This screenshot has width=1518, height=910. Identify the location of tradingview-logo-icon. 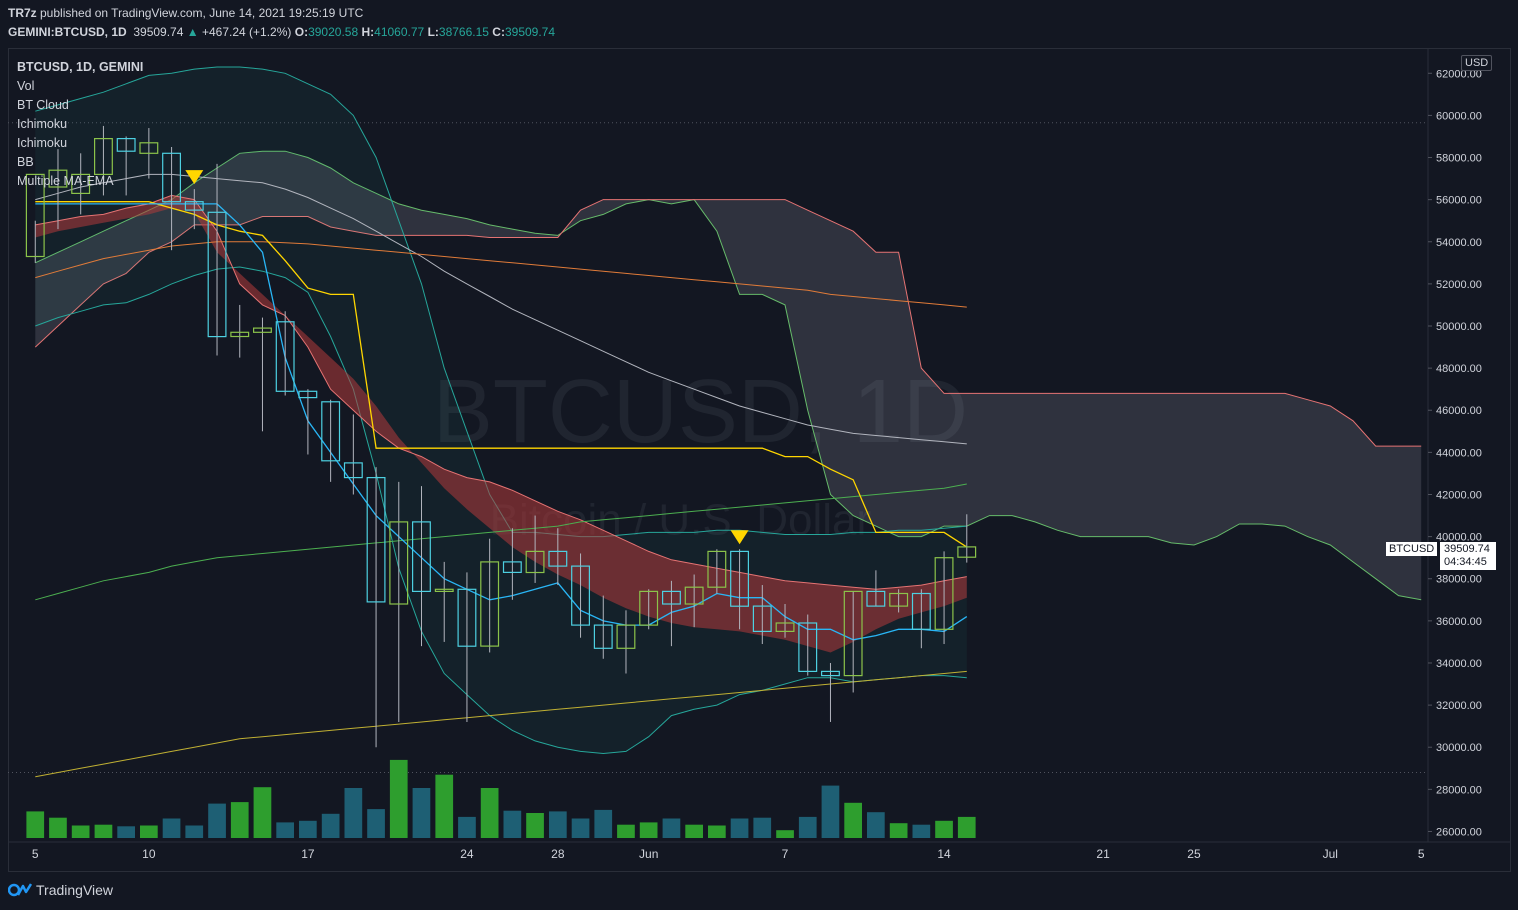
(20, 890).